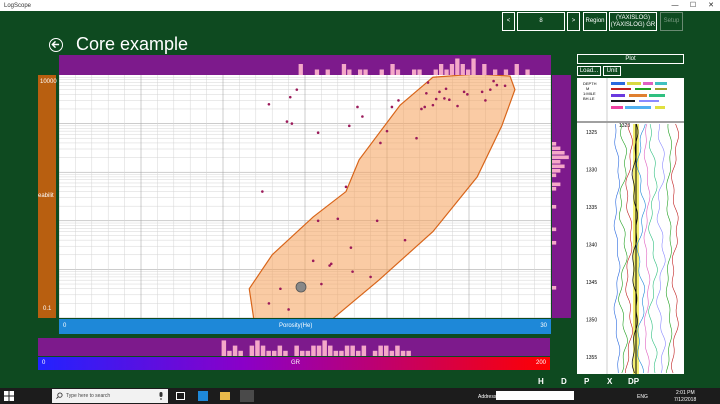 The image size is (720, 404). Describe the element at coordinates (560, 216) in the screenshot. I see `y-histogram` at that location.